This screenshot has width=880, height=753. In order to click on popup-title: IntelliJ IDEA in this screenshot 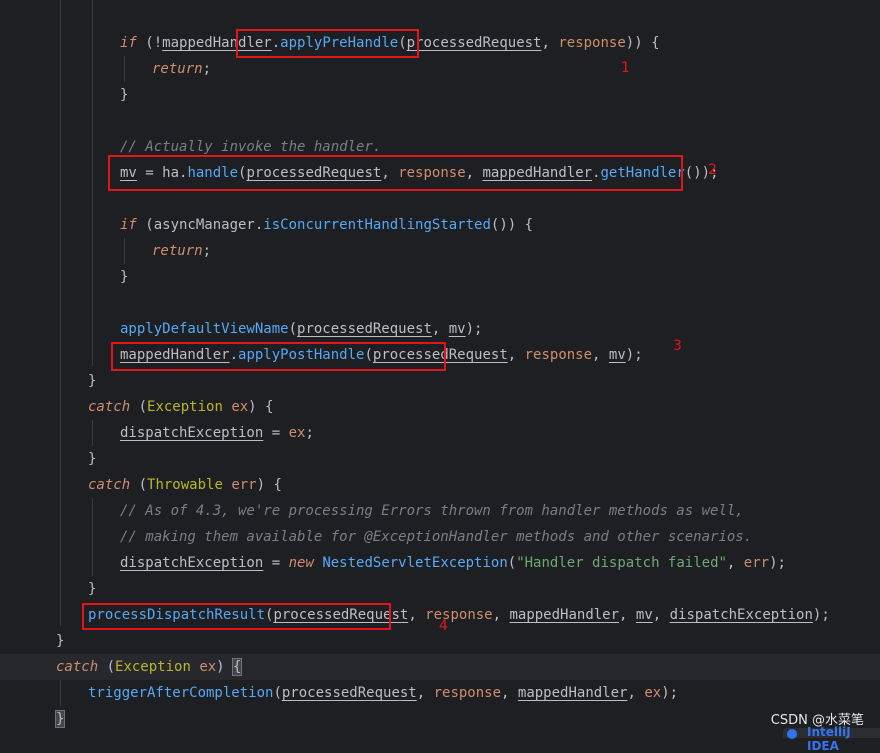, I will do `click(829, 739)`.